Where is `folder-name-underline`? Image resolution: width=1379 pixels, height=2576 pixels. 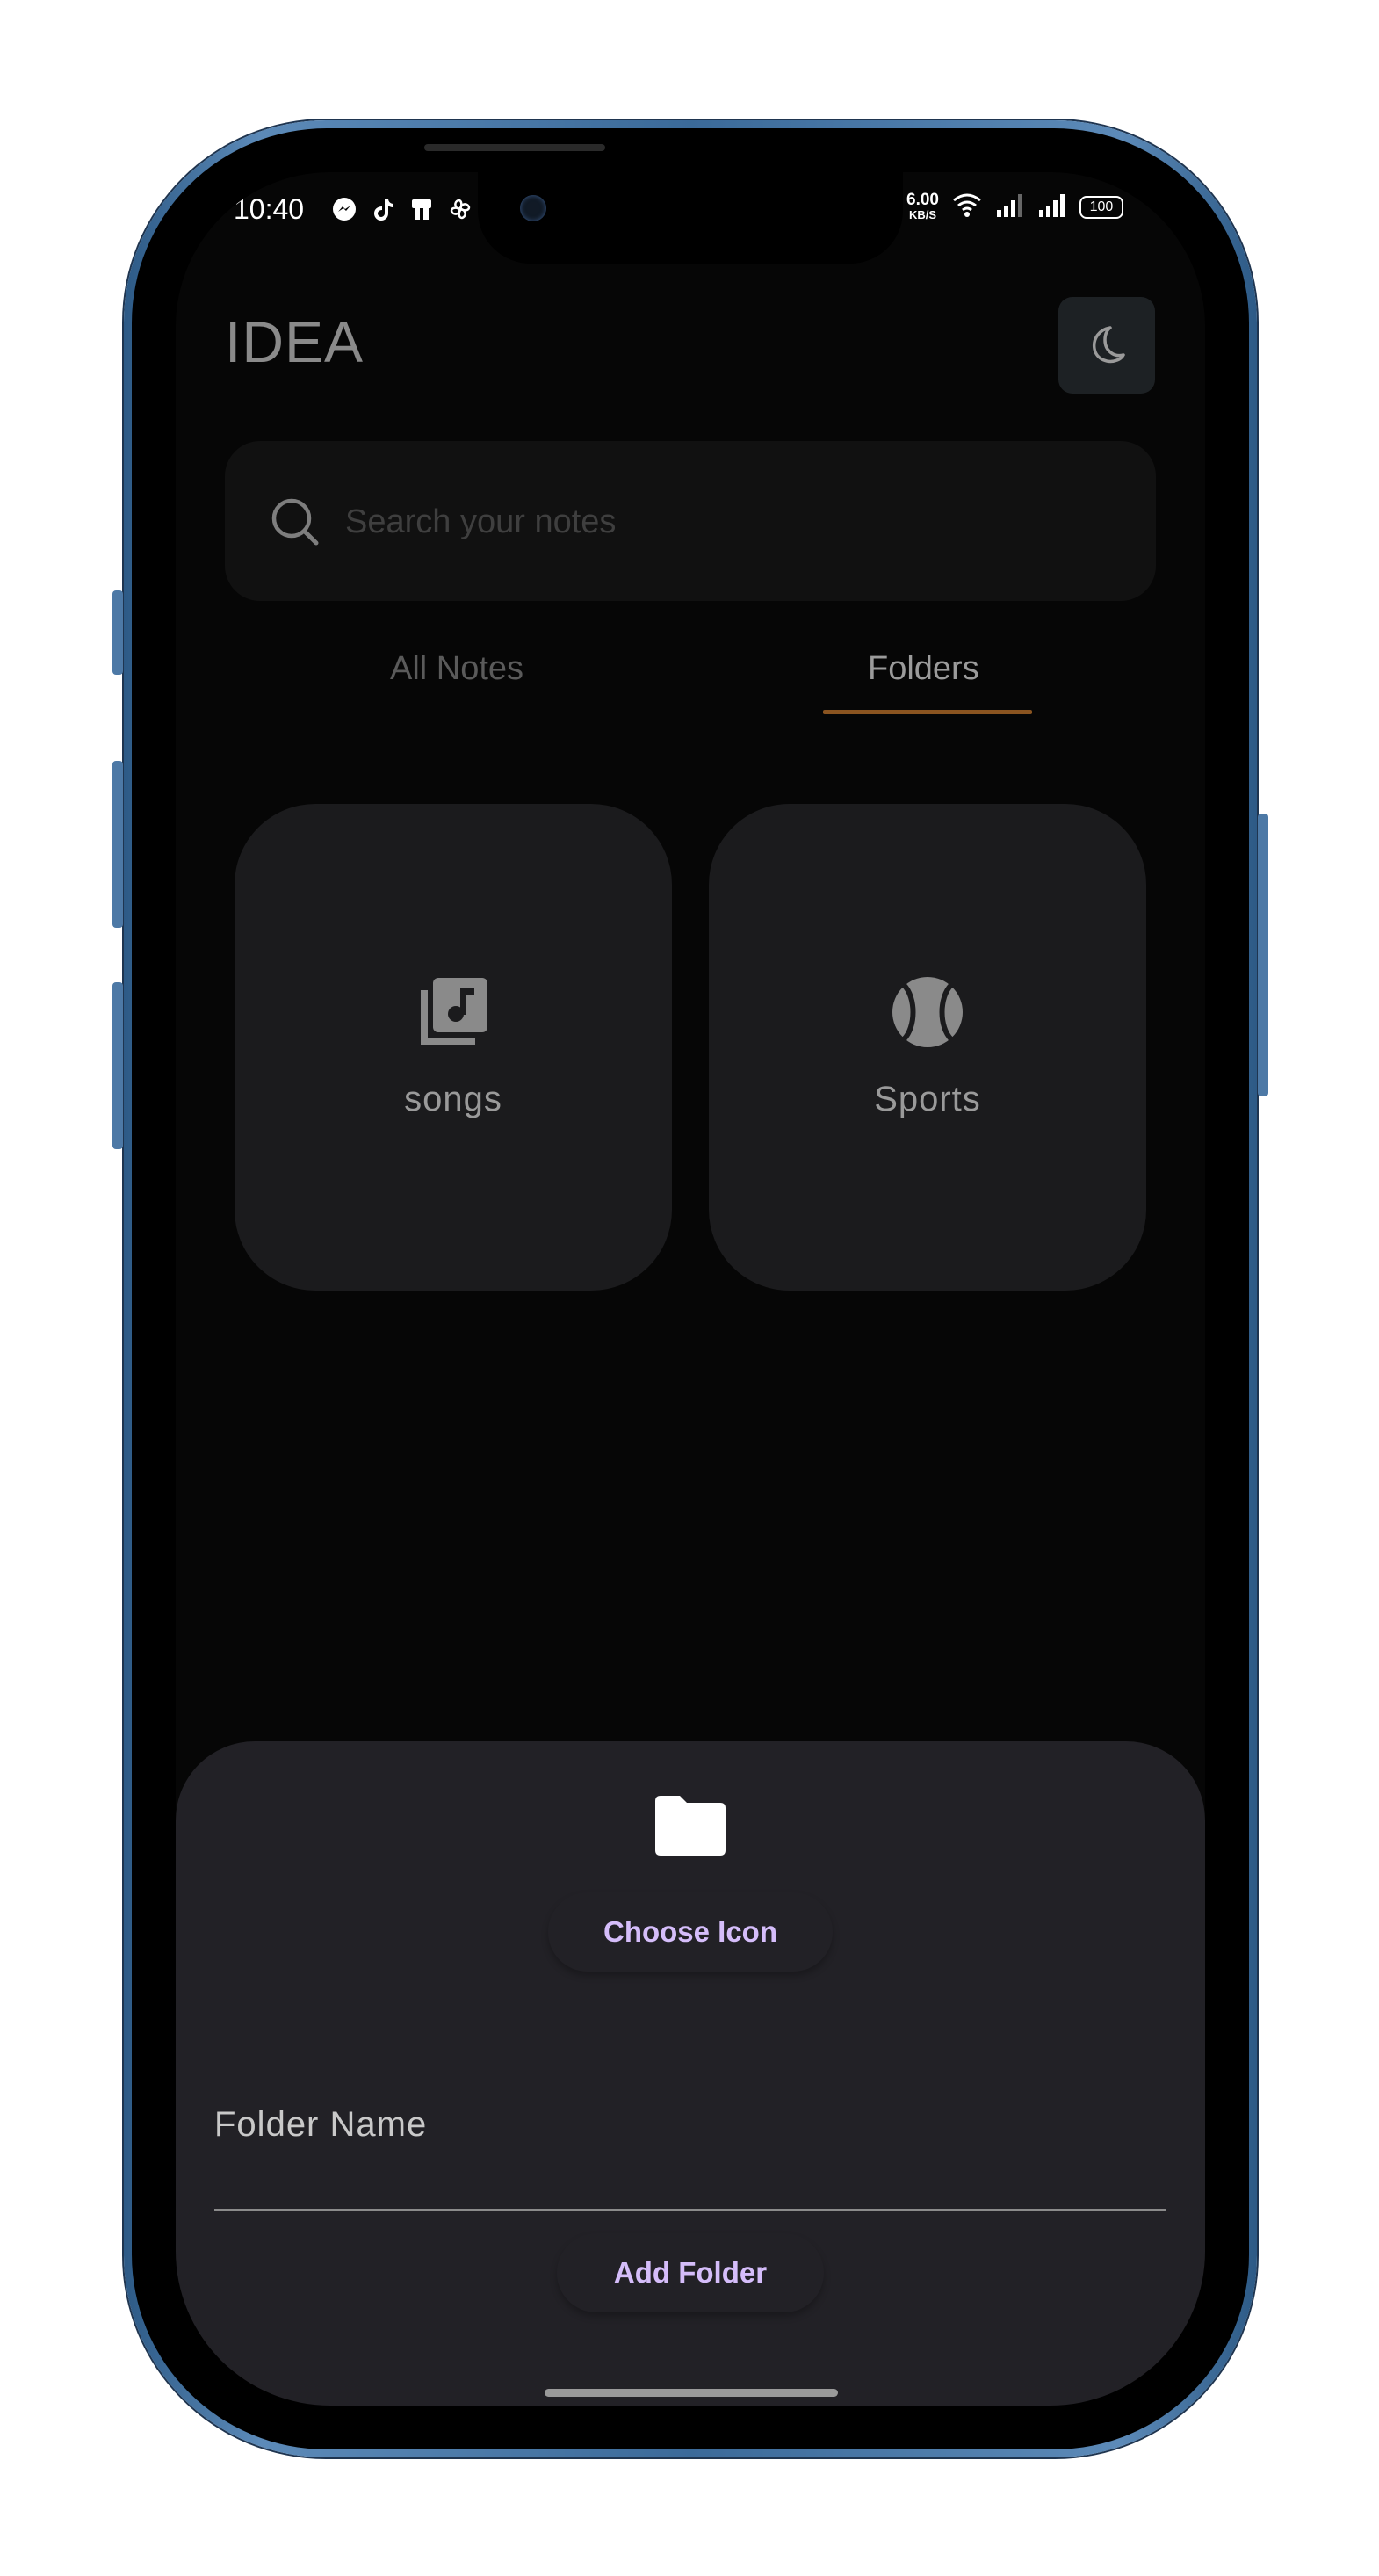 folder-name-underline is located at coordinates (690, 2210).